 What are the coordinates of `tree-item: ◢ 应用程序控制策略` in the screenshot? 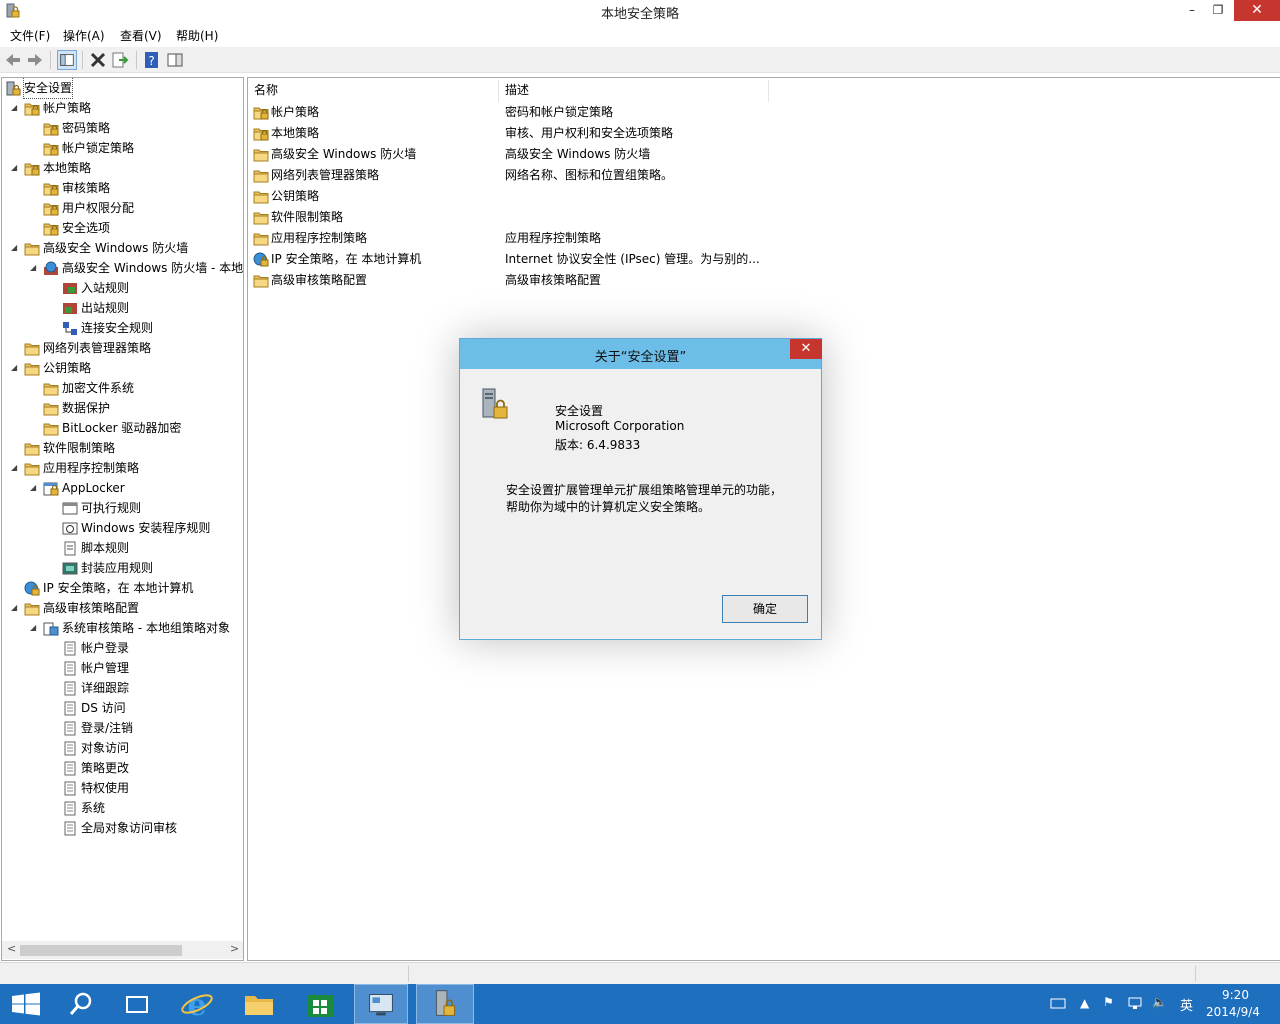 It's located at (122, 468).